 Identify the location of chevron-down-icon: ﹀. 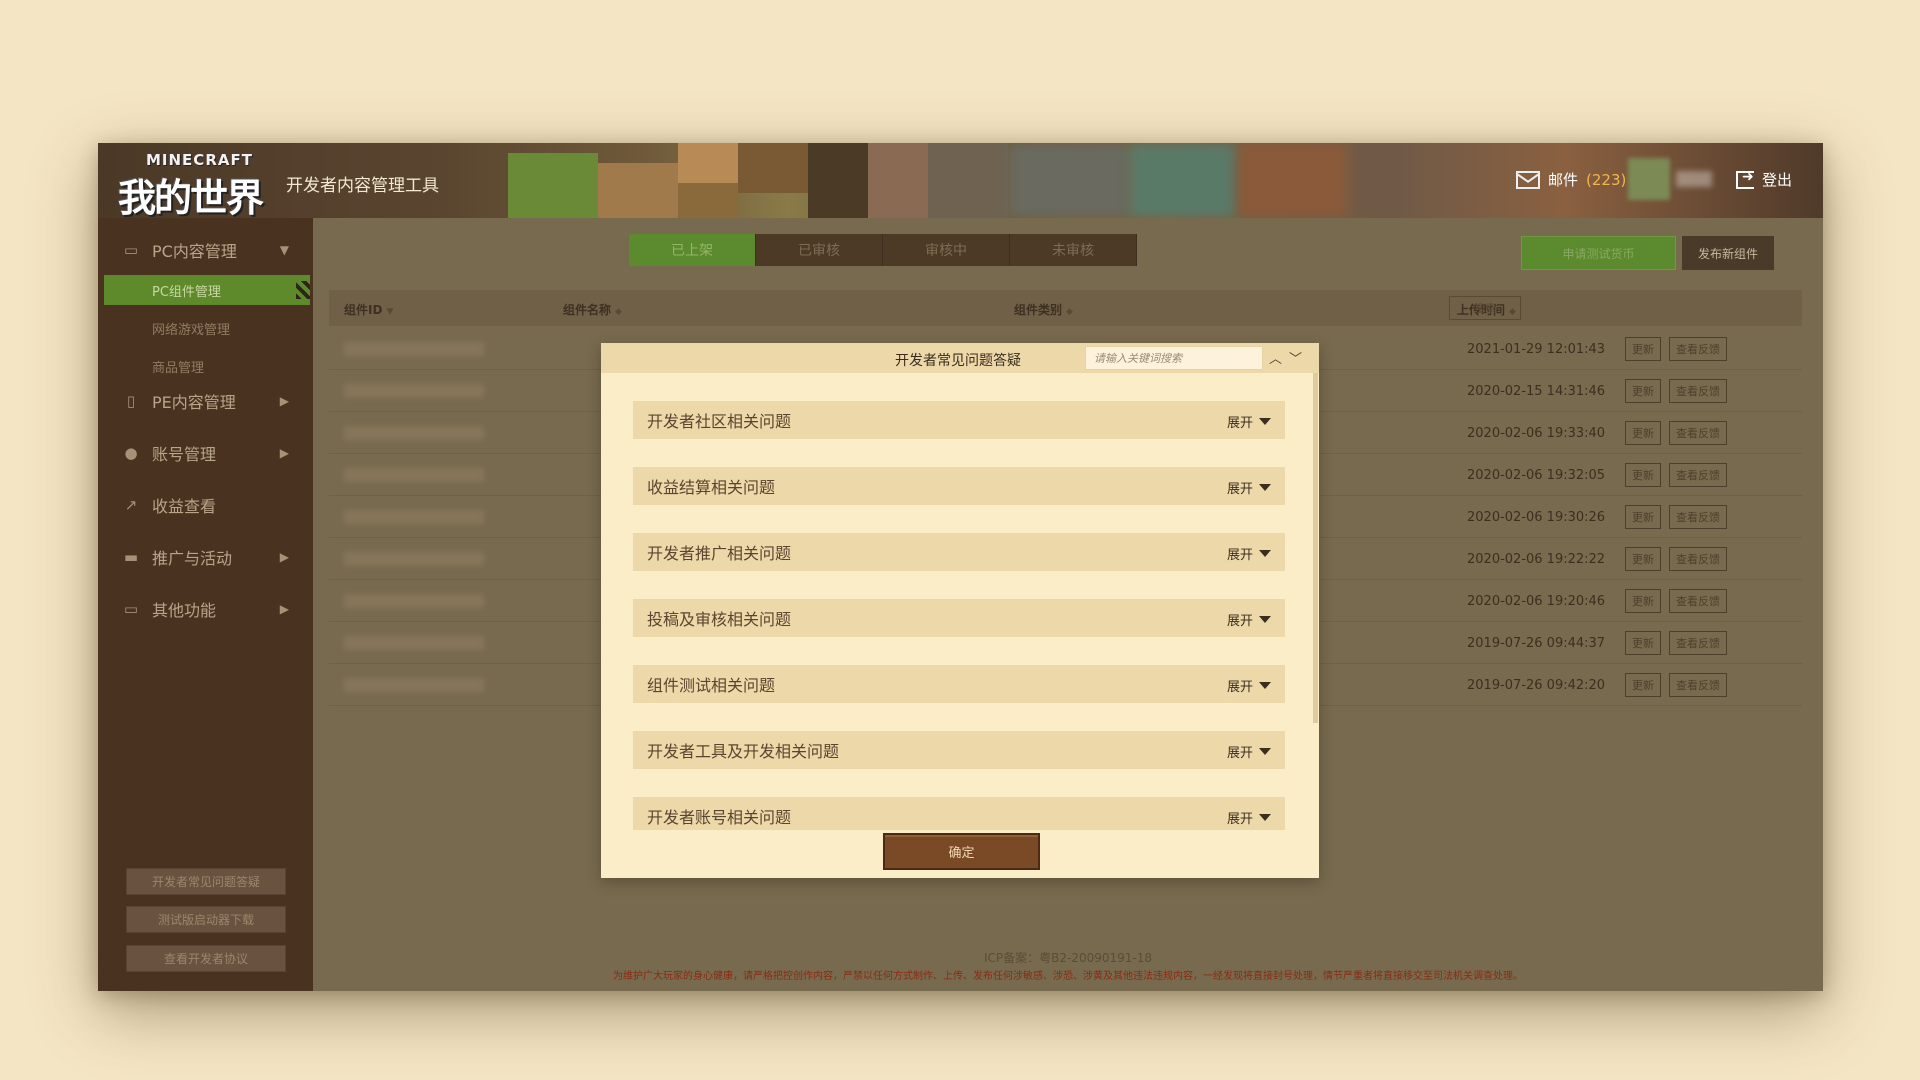
(1295, 357).